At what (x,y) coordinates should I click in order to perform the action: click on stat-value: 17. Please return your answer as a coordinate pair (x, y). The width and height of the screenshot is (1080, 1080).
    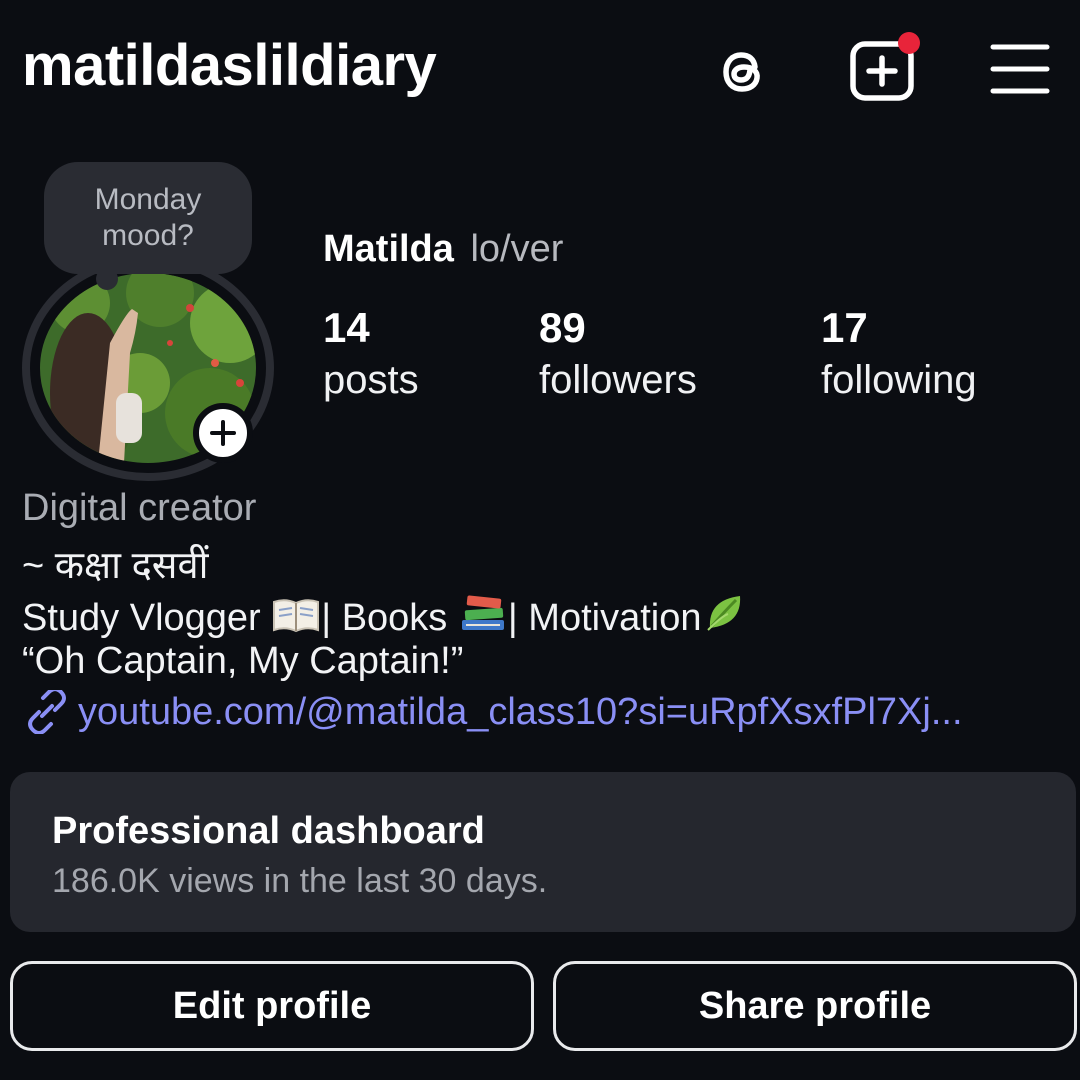
    Looking at the image, I should click on (844, 327).